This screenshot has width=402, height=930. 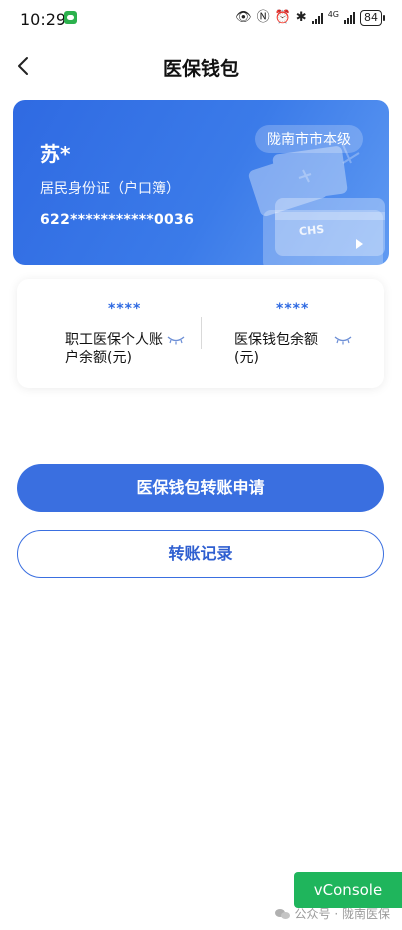 I want to click on vconsole-button: vConsole, so click(x=348, y=890).